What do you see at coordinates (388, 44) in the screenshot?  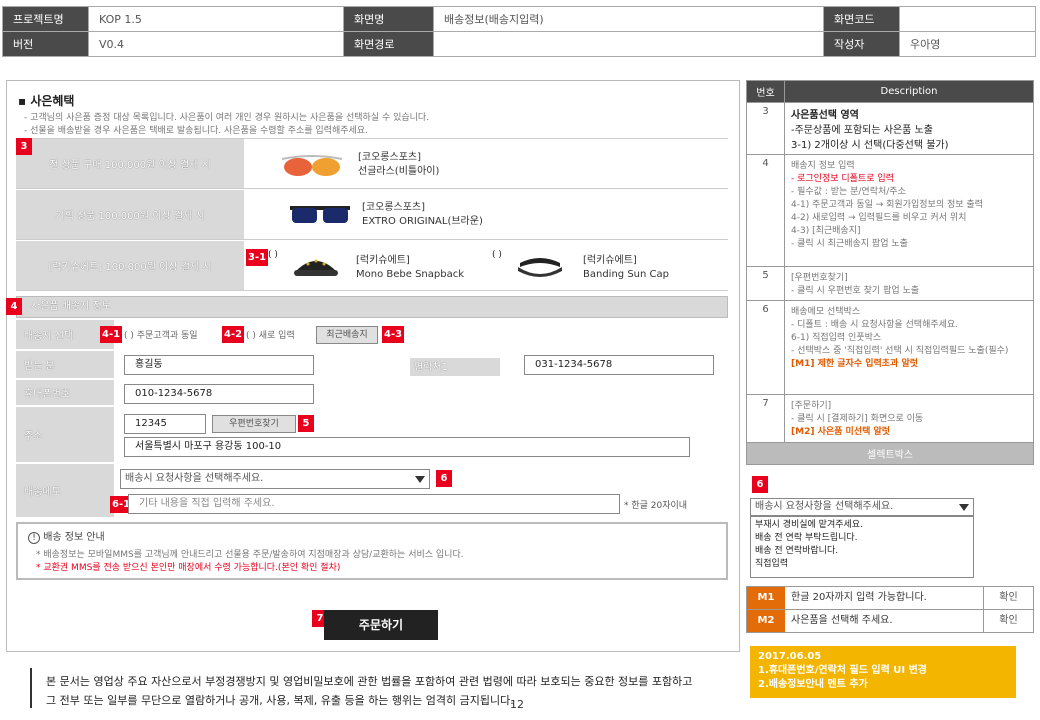 I see `path-label: 화면경로` at bounding box center [388, 44].